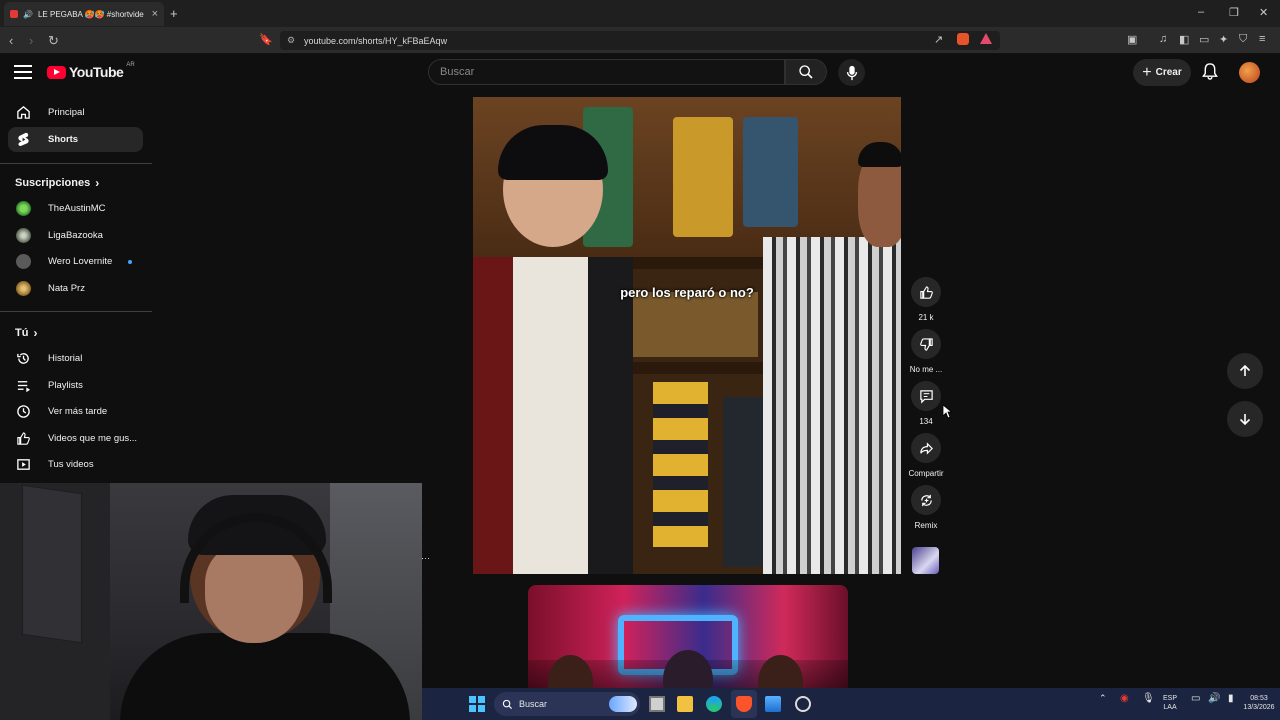 This screenshot has width=1280, height=720. I want to click on photos-icon, so click(773, 704).